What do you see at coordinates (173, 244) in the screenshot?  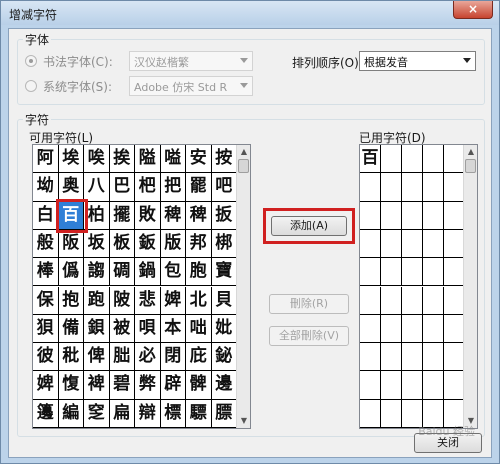 I see `available-char-cell: 版` at bounding box center [173, 244].